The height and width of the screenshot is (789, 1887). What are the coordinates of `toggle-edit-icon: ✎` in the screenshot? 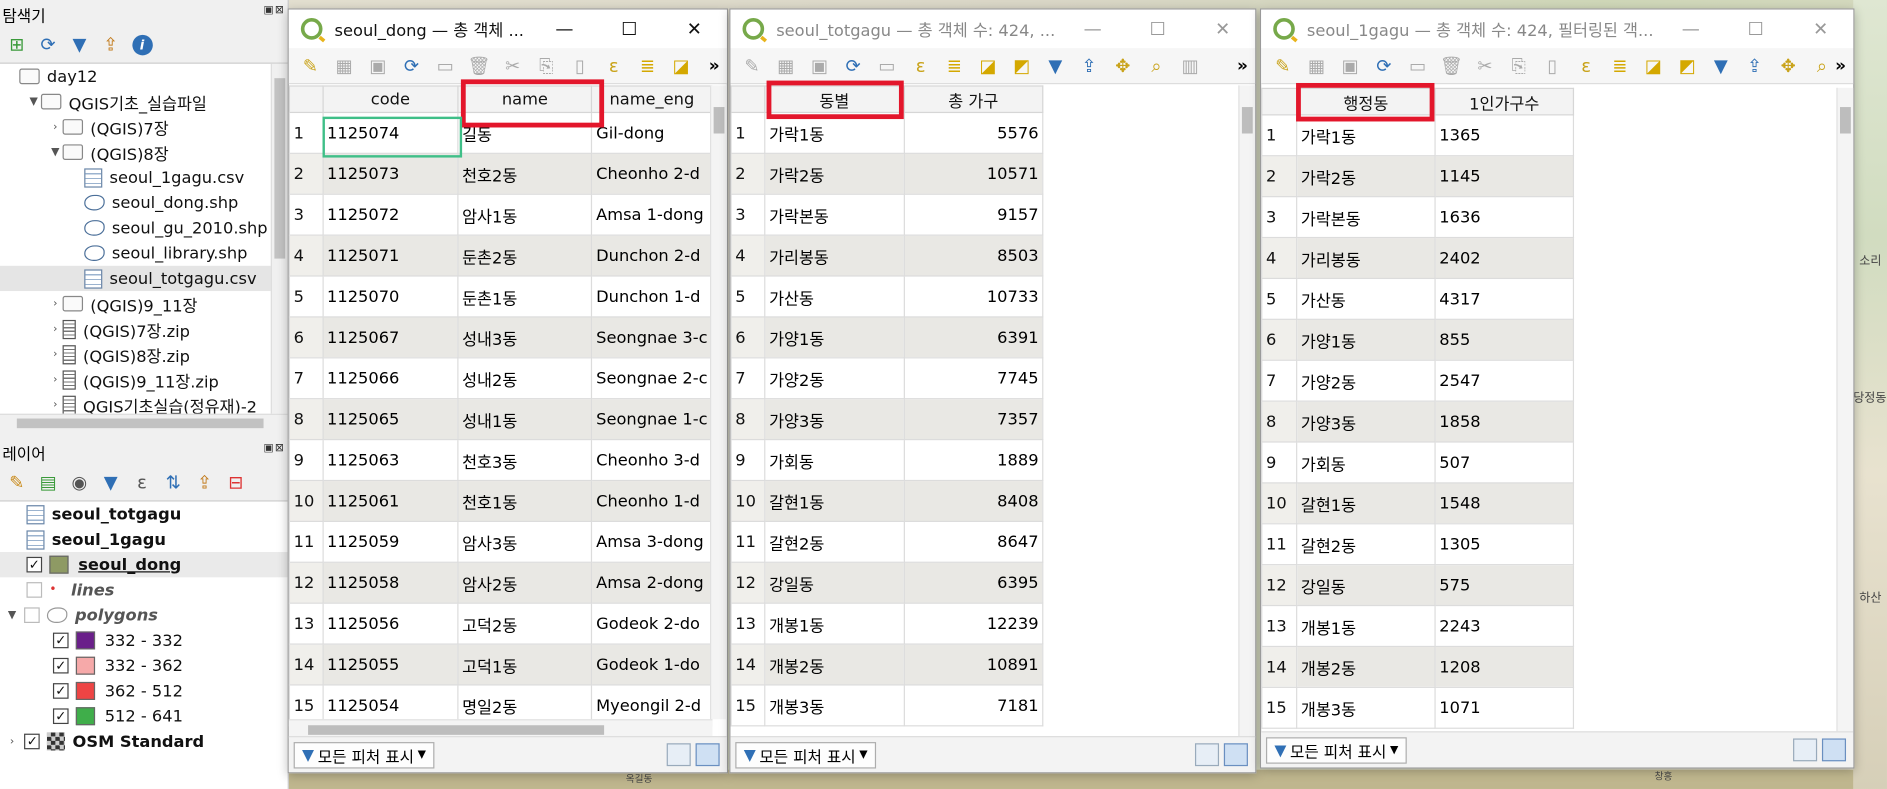 It's located at (310, 66).